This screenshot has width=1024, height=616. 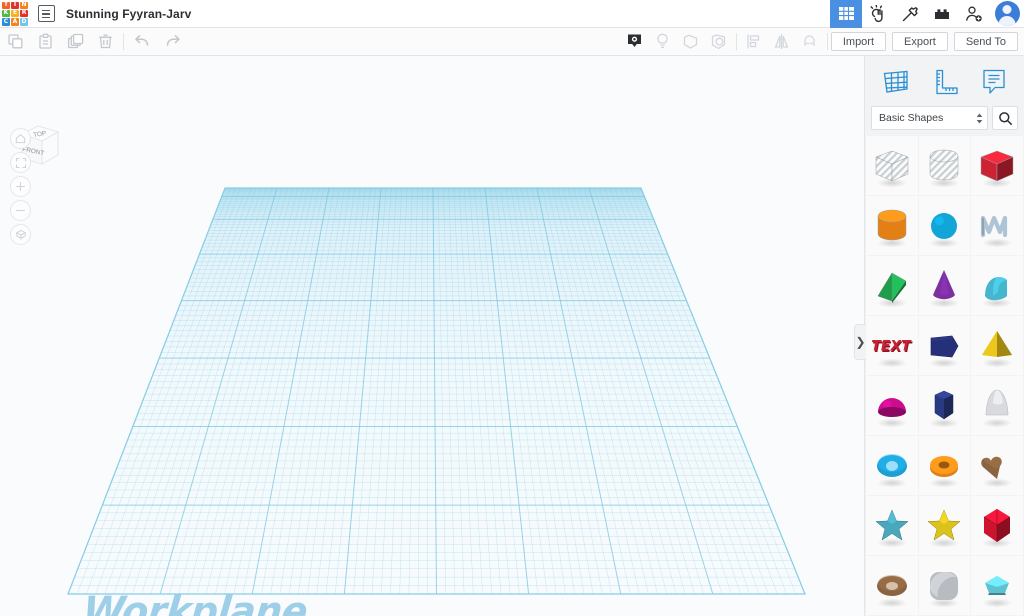 What do you see at coordinates (994, 82) in the screenshot?
I see `tab-notes` at bounding box center [994, 82].